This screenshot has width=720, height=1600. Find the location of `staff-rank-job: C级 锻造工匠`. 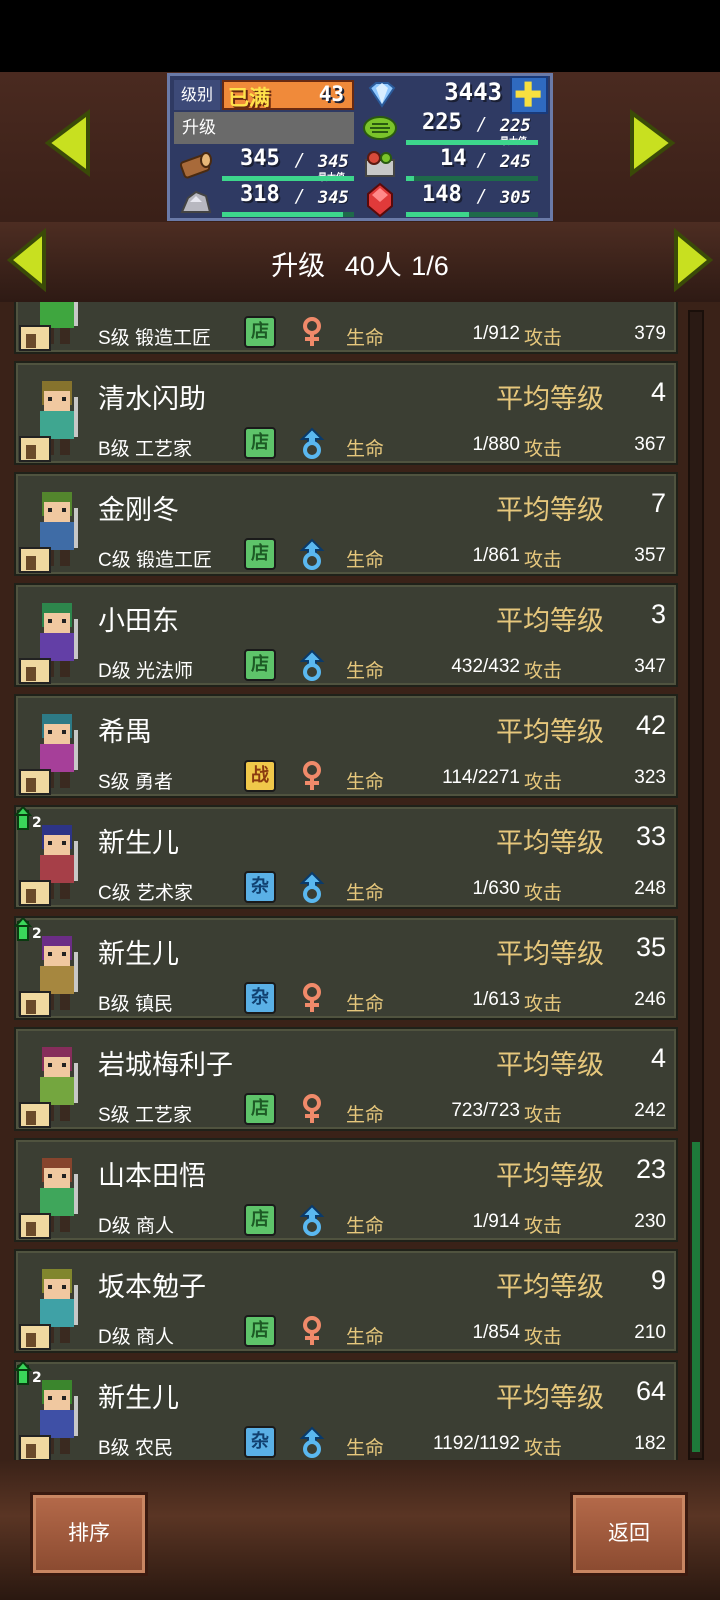

staff-rank-job: C级 锻造工匠 is located at coordinates (155, 560).